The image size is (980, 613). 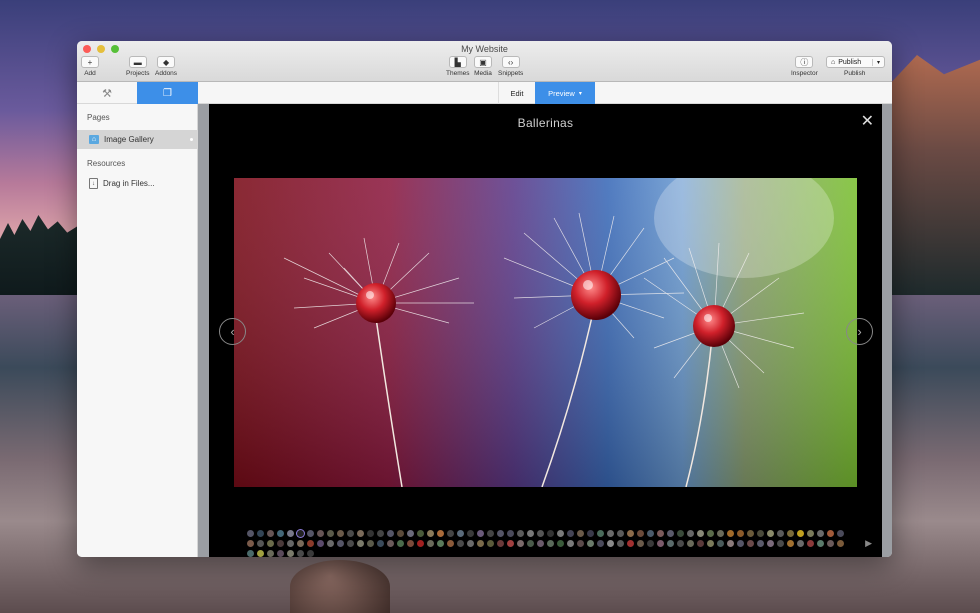 What do you see at coordinates (232, 331) in the screenshot?
I see `previous-image-button: ‹` at bounding box center [232, 331].